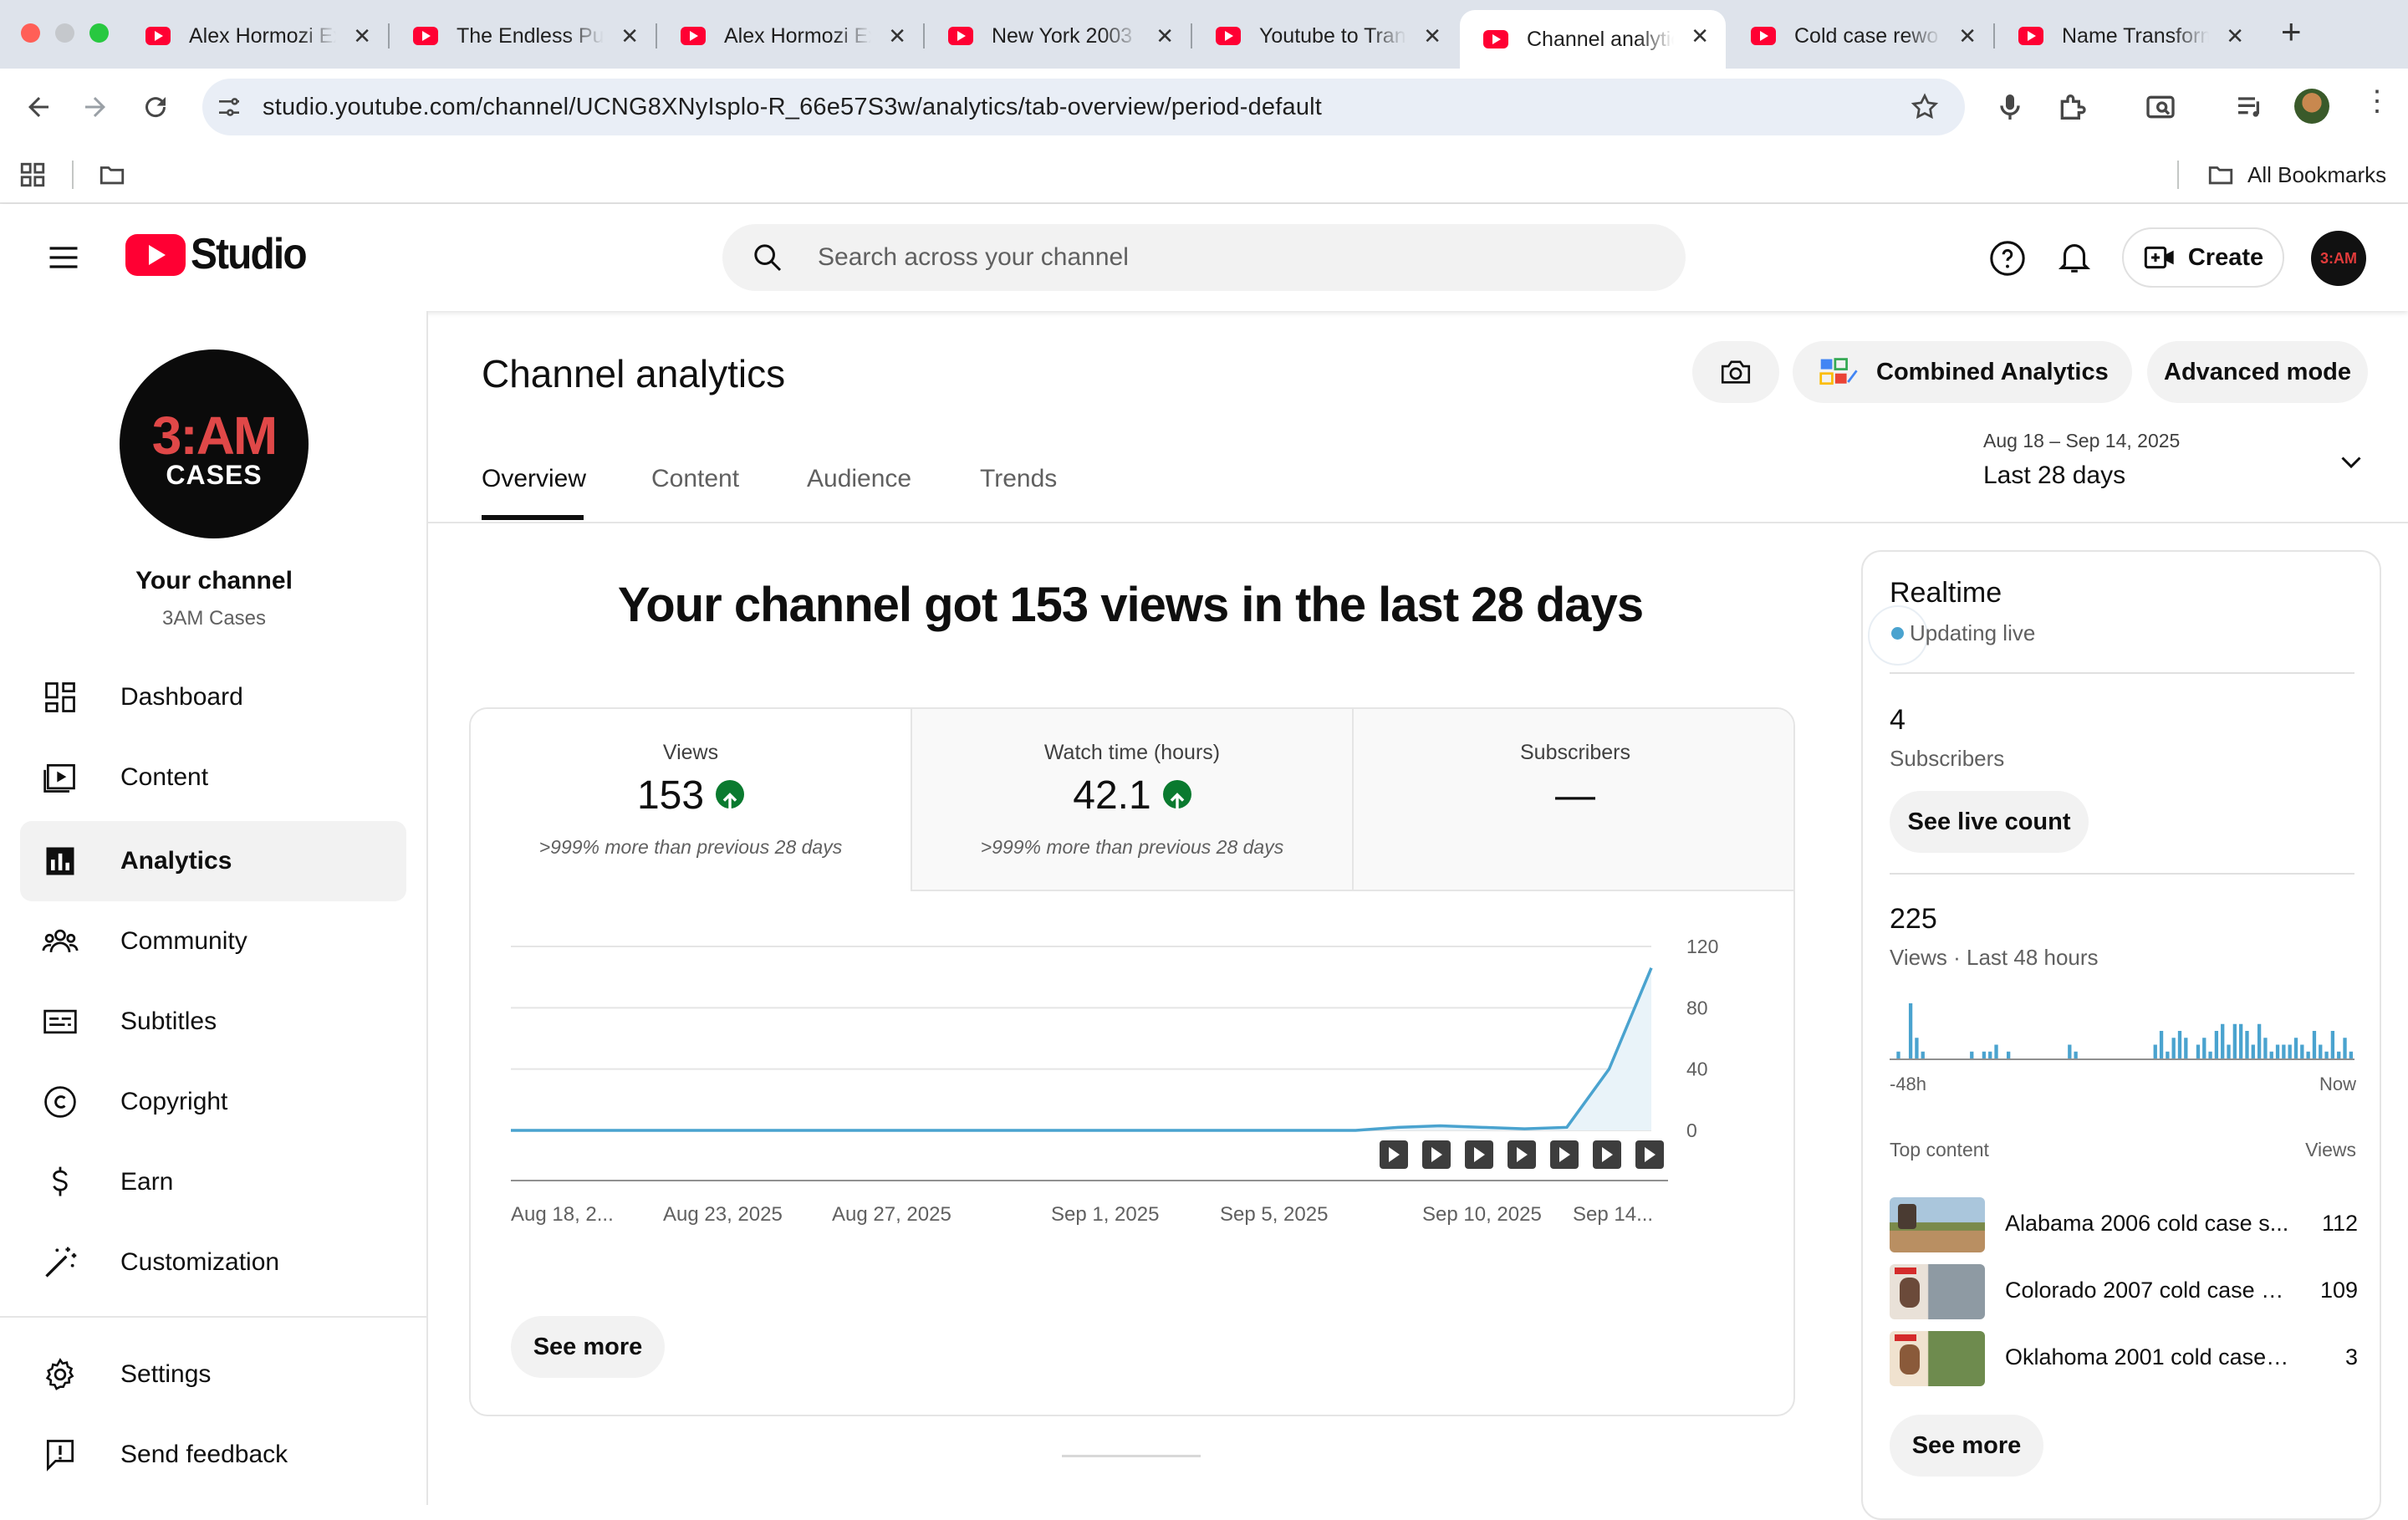 Image resolution: width=2408 pixels, height=1520 pixels. What do you see at coordinates (2124, 1358) in the screenshot?
I see `top-content-item: Oklahoma 2001 cold case so... 3` at bounding box center [2124, 1358].